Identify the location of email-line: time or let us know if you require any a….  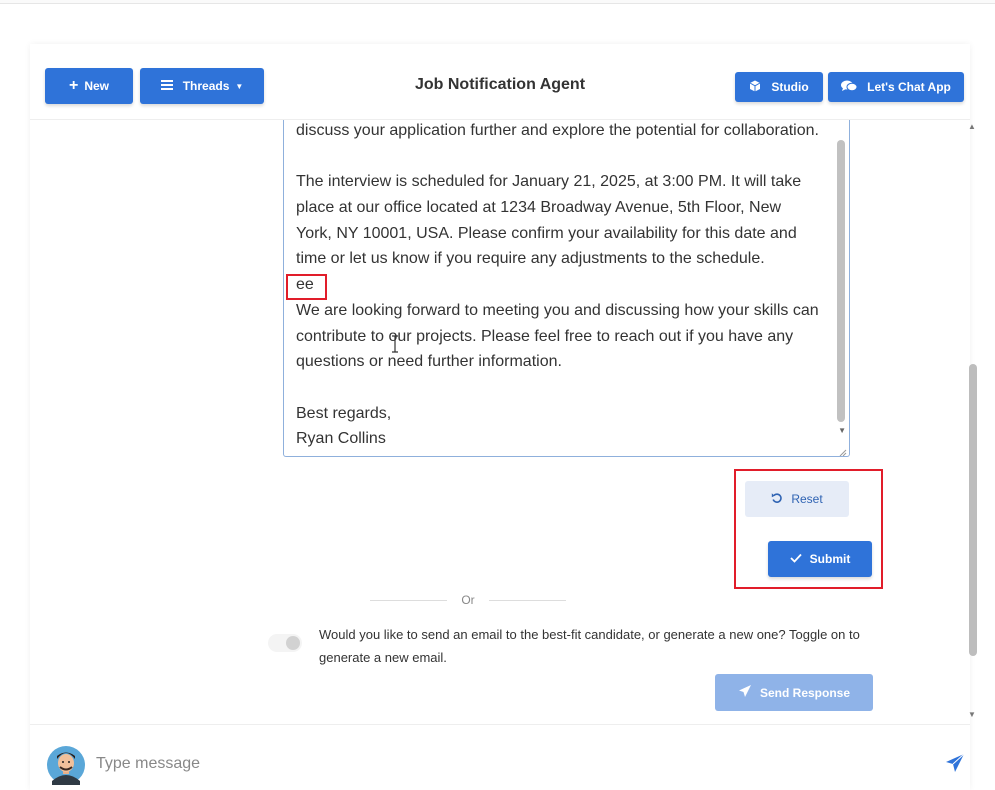
(530, 259).